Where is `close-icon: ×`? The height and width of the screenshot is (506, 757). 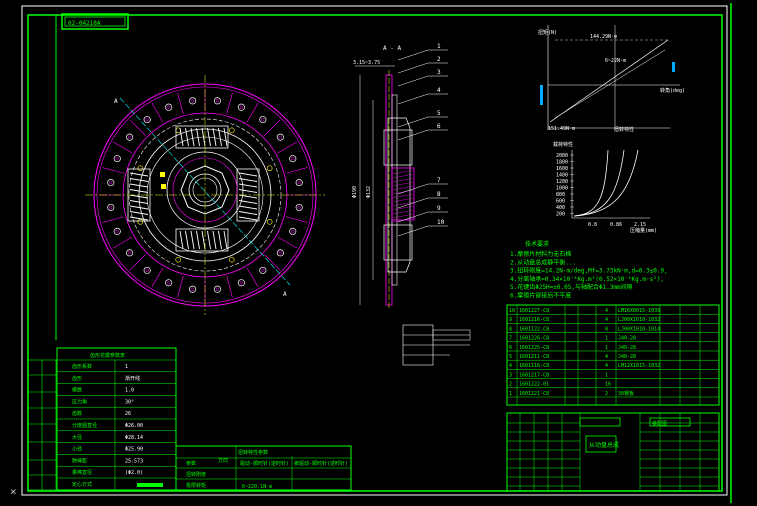 close-icon: × is located at coordinates (13, 491).